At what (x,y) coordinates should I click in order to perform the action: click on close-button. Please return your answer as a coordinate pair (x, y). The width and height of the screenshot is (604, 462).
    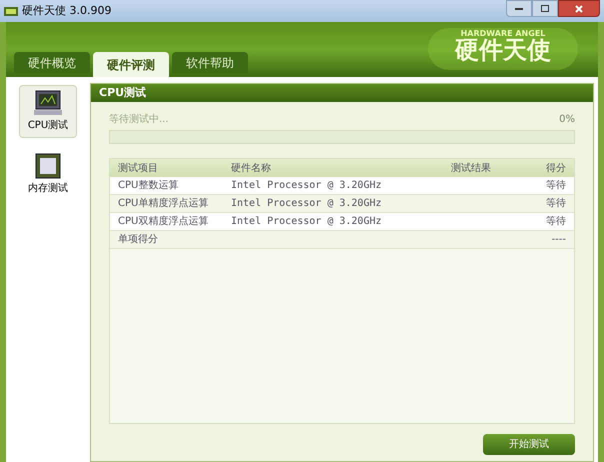
    Looking at the image, I should click on (579, 8).